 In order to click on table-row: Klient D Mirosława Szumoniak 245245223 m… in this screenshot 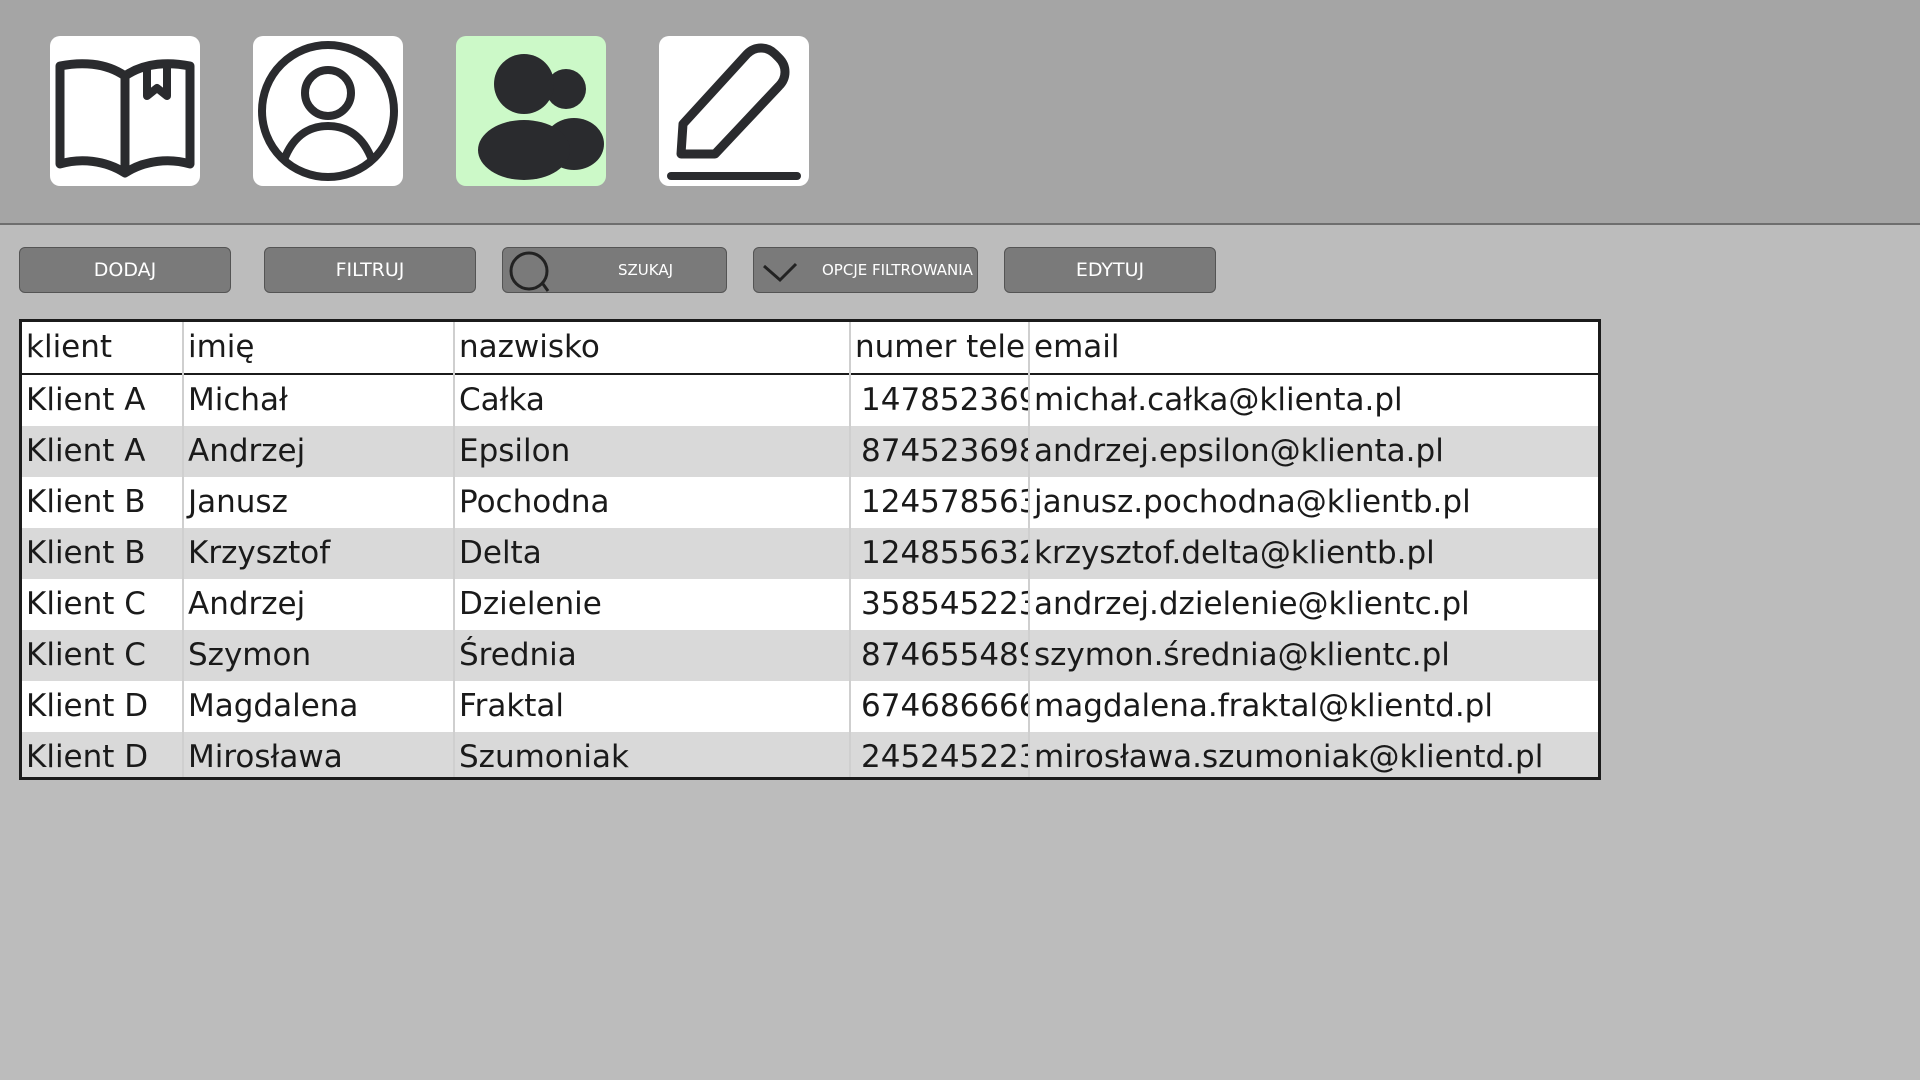, I will do `click(810, 754)`.